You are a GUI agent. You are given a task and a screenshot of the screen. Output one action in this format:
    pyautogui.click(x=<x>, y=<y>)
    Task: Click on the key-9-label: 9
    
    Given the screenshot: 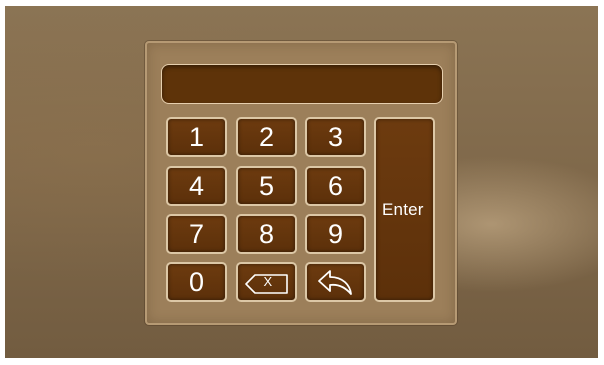 What is the action you would take?
    pyautogui.click(x=335, y=233)
    